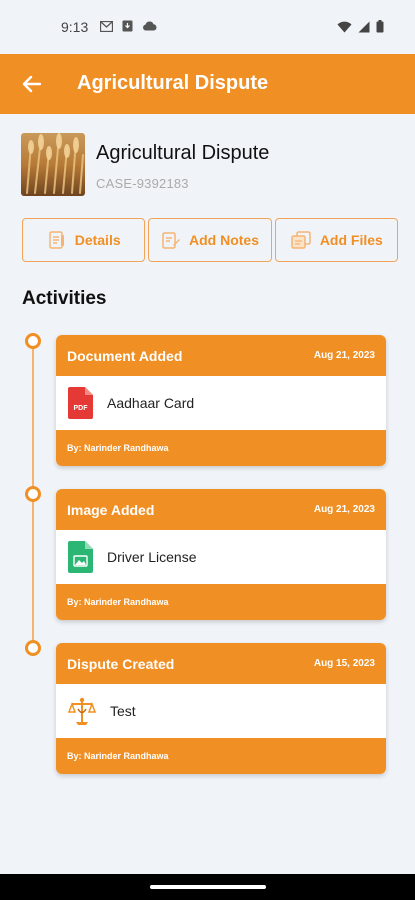 The height and width of the screenshot is (900, 415). Describe the element at coordinates (151, 403) in the screenshot. I see `activity-file-name: Aadhaar Card` at that location.